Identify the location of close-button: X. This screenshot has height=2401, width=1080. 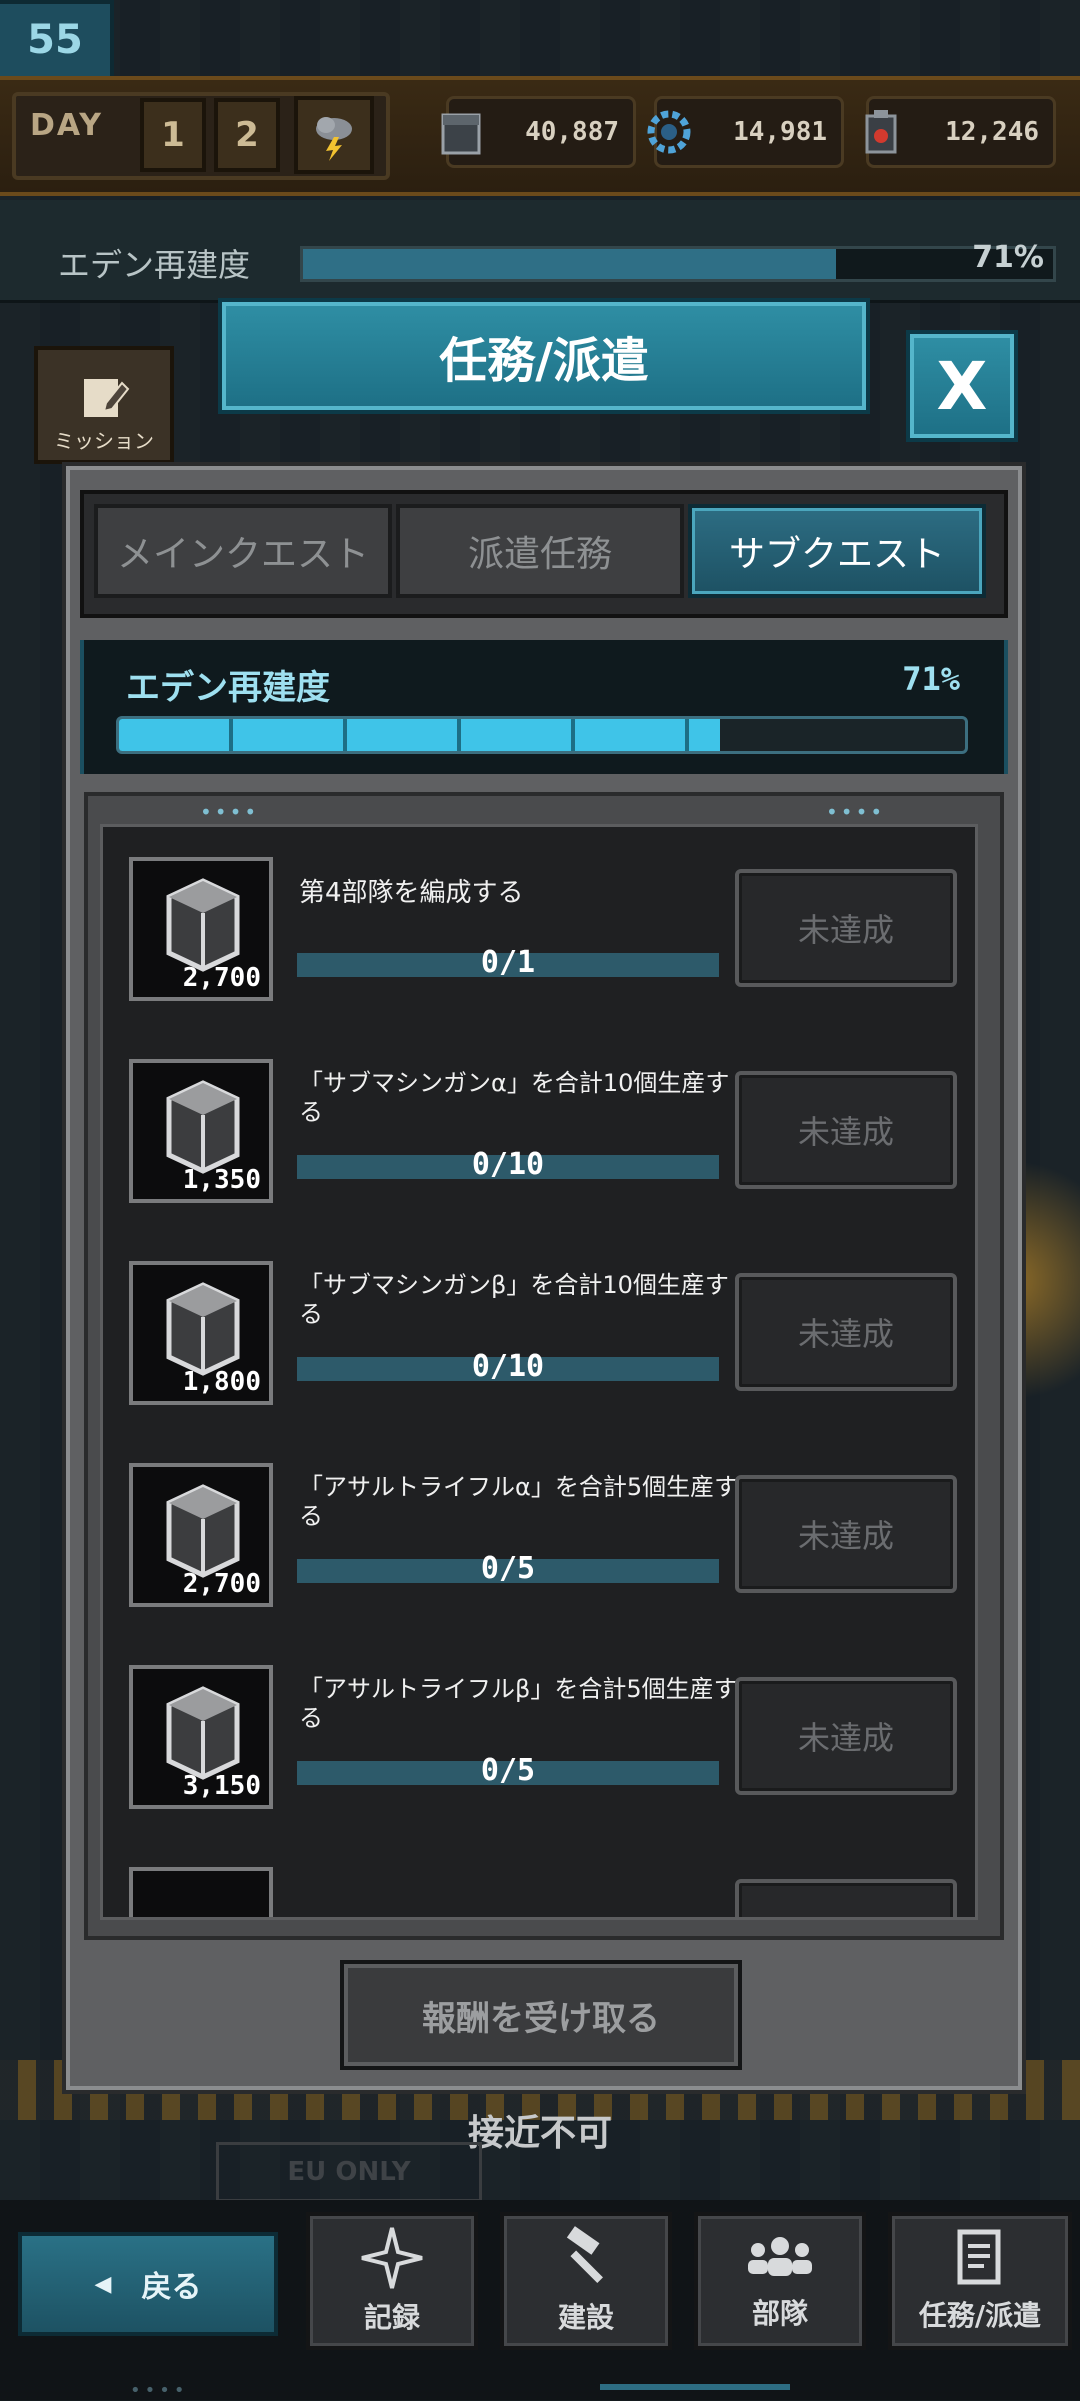
(962, 386).